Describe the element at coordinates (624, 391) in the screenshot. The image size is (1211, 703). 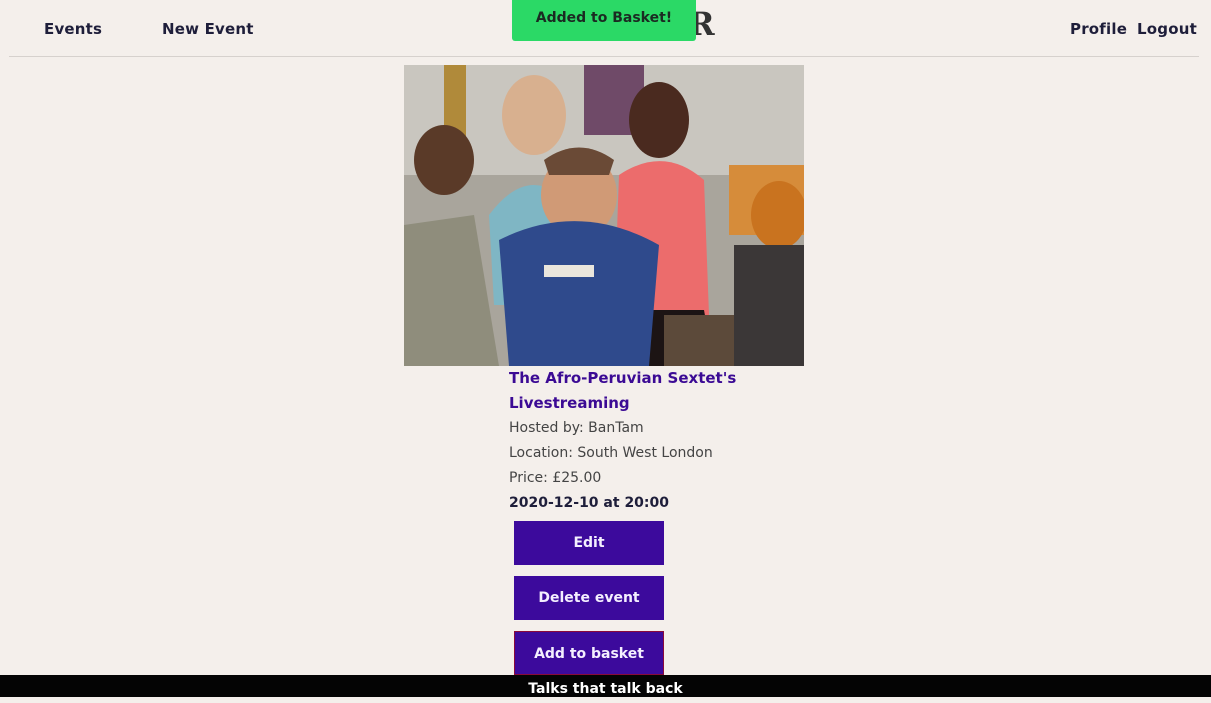
I see `event-title: The Afro-Peruvian Sextet's Livestreaming` at that location.